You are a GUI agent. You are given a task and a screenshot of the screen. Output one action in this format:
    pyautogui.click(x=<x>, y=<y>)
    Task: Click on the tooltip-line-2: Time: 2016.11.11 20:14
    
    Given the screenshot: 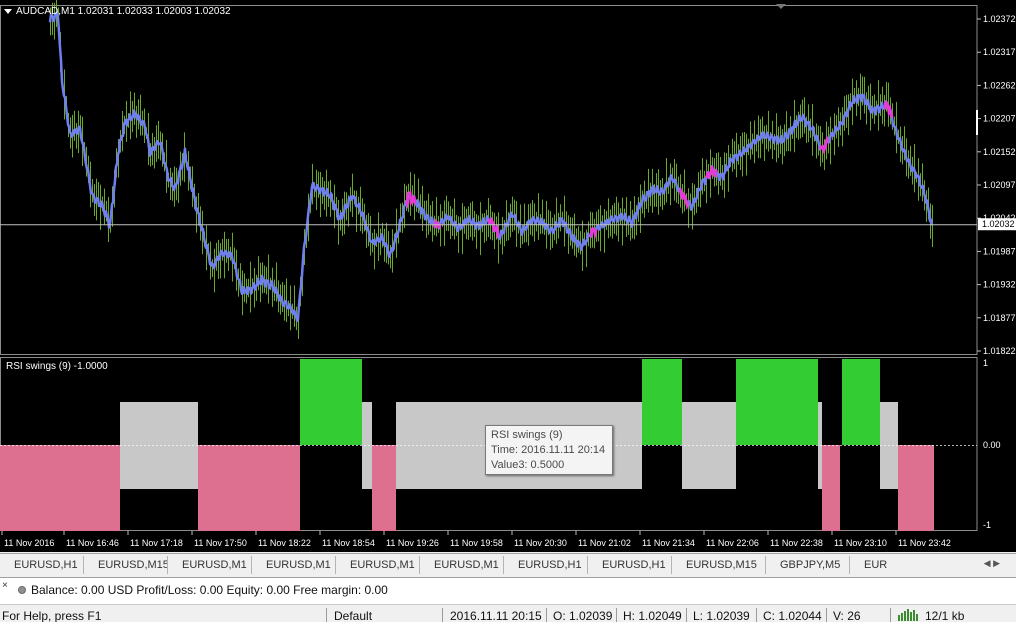 What is the action you would take?
    pyautogui.click(x=548, y=450)
    